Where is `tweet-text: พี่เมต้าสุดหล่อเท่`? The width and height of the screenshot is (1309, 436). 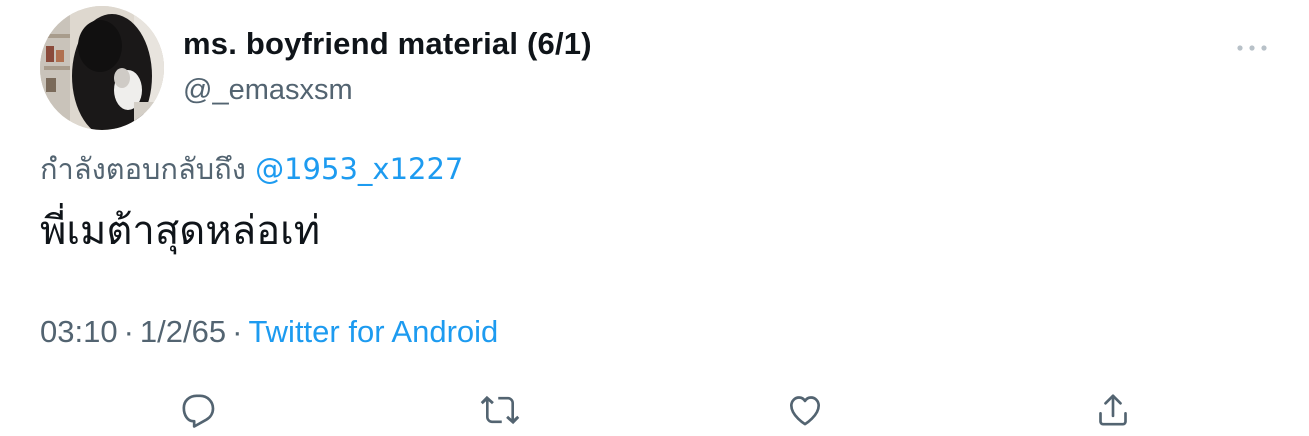
tweet-text: พี่เมต้าสุดหล่อเท่ is located at coordinates (180, 231).